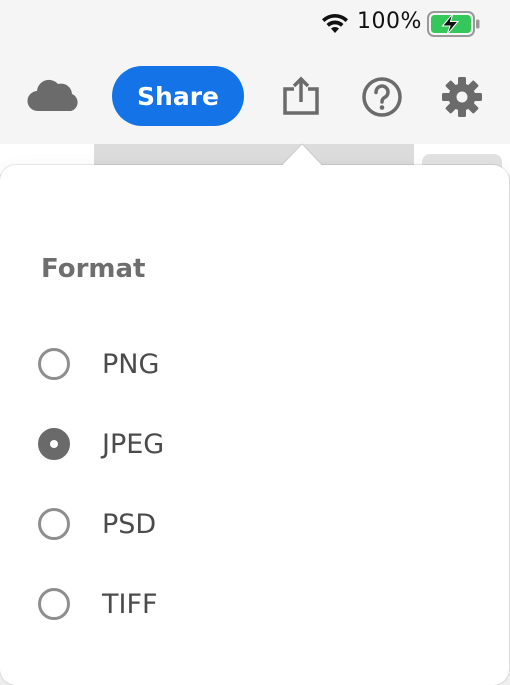 The width and height of the screenshot is (510, 685). I want to click on format-option-label: TIFF, so click(130, 604).